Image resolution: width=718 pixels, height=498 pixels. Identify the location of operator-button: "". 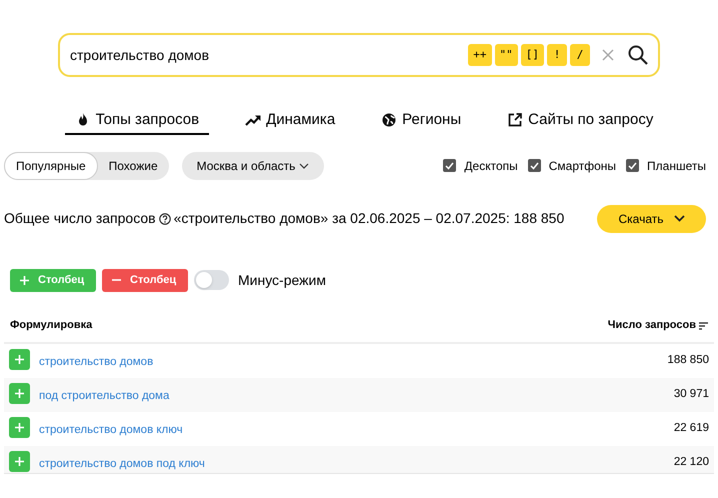
(506, 55).